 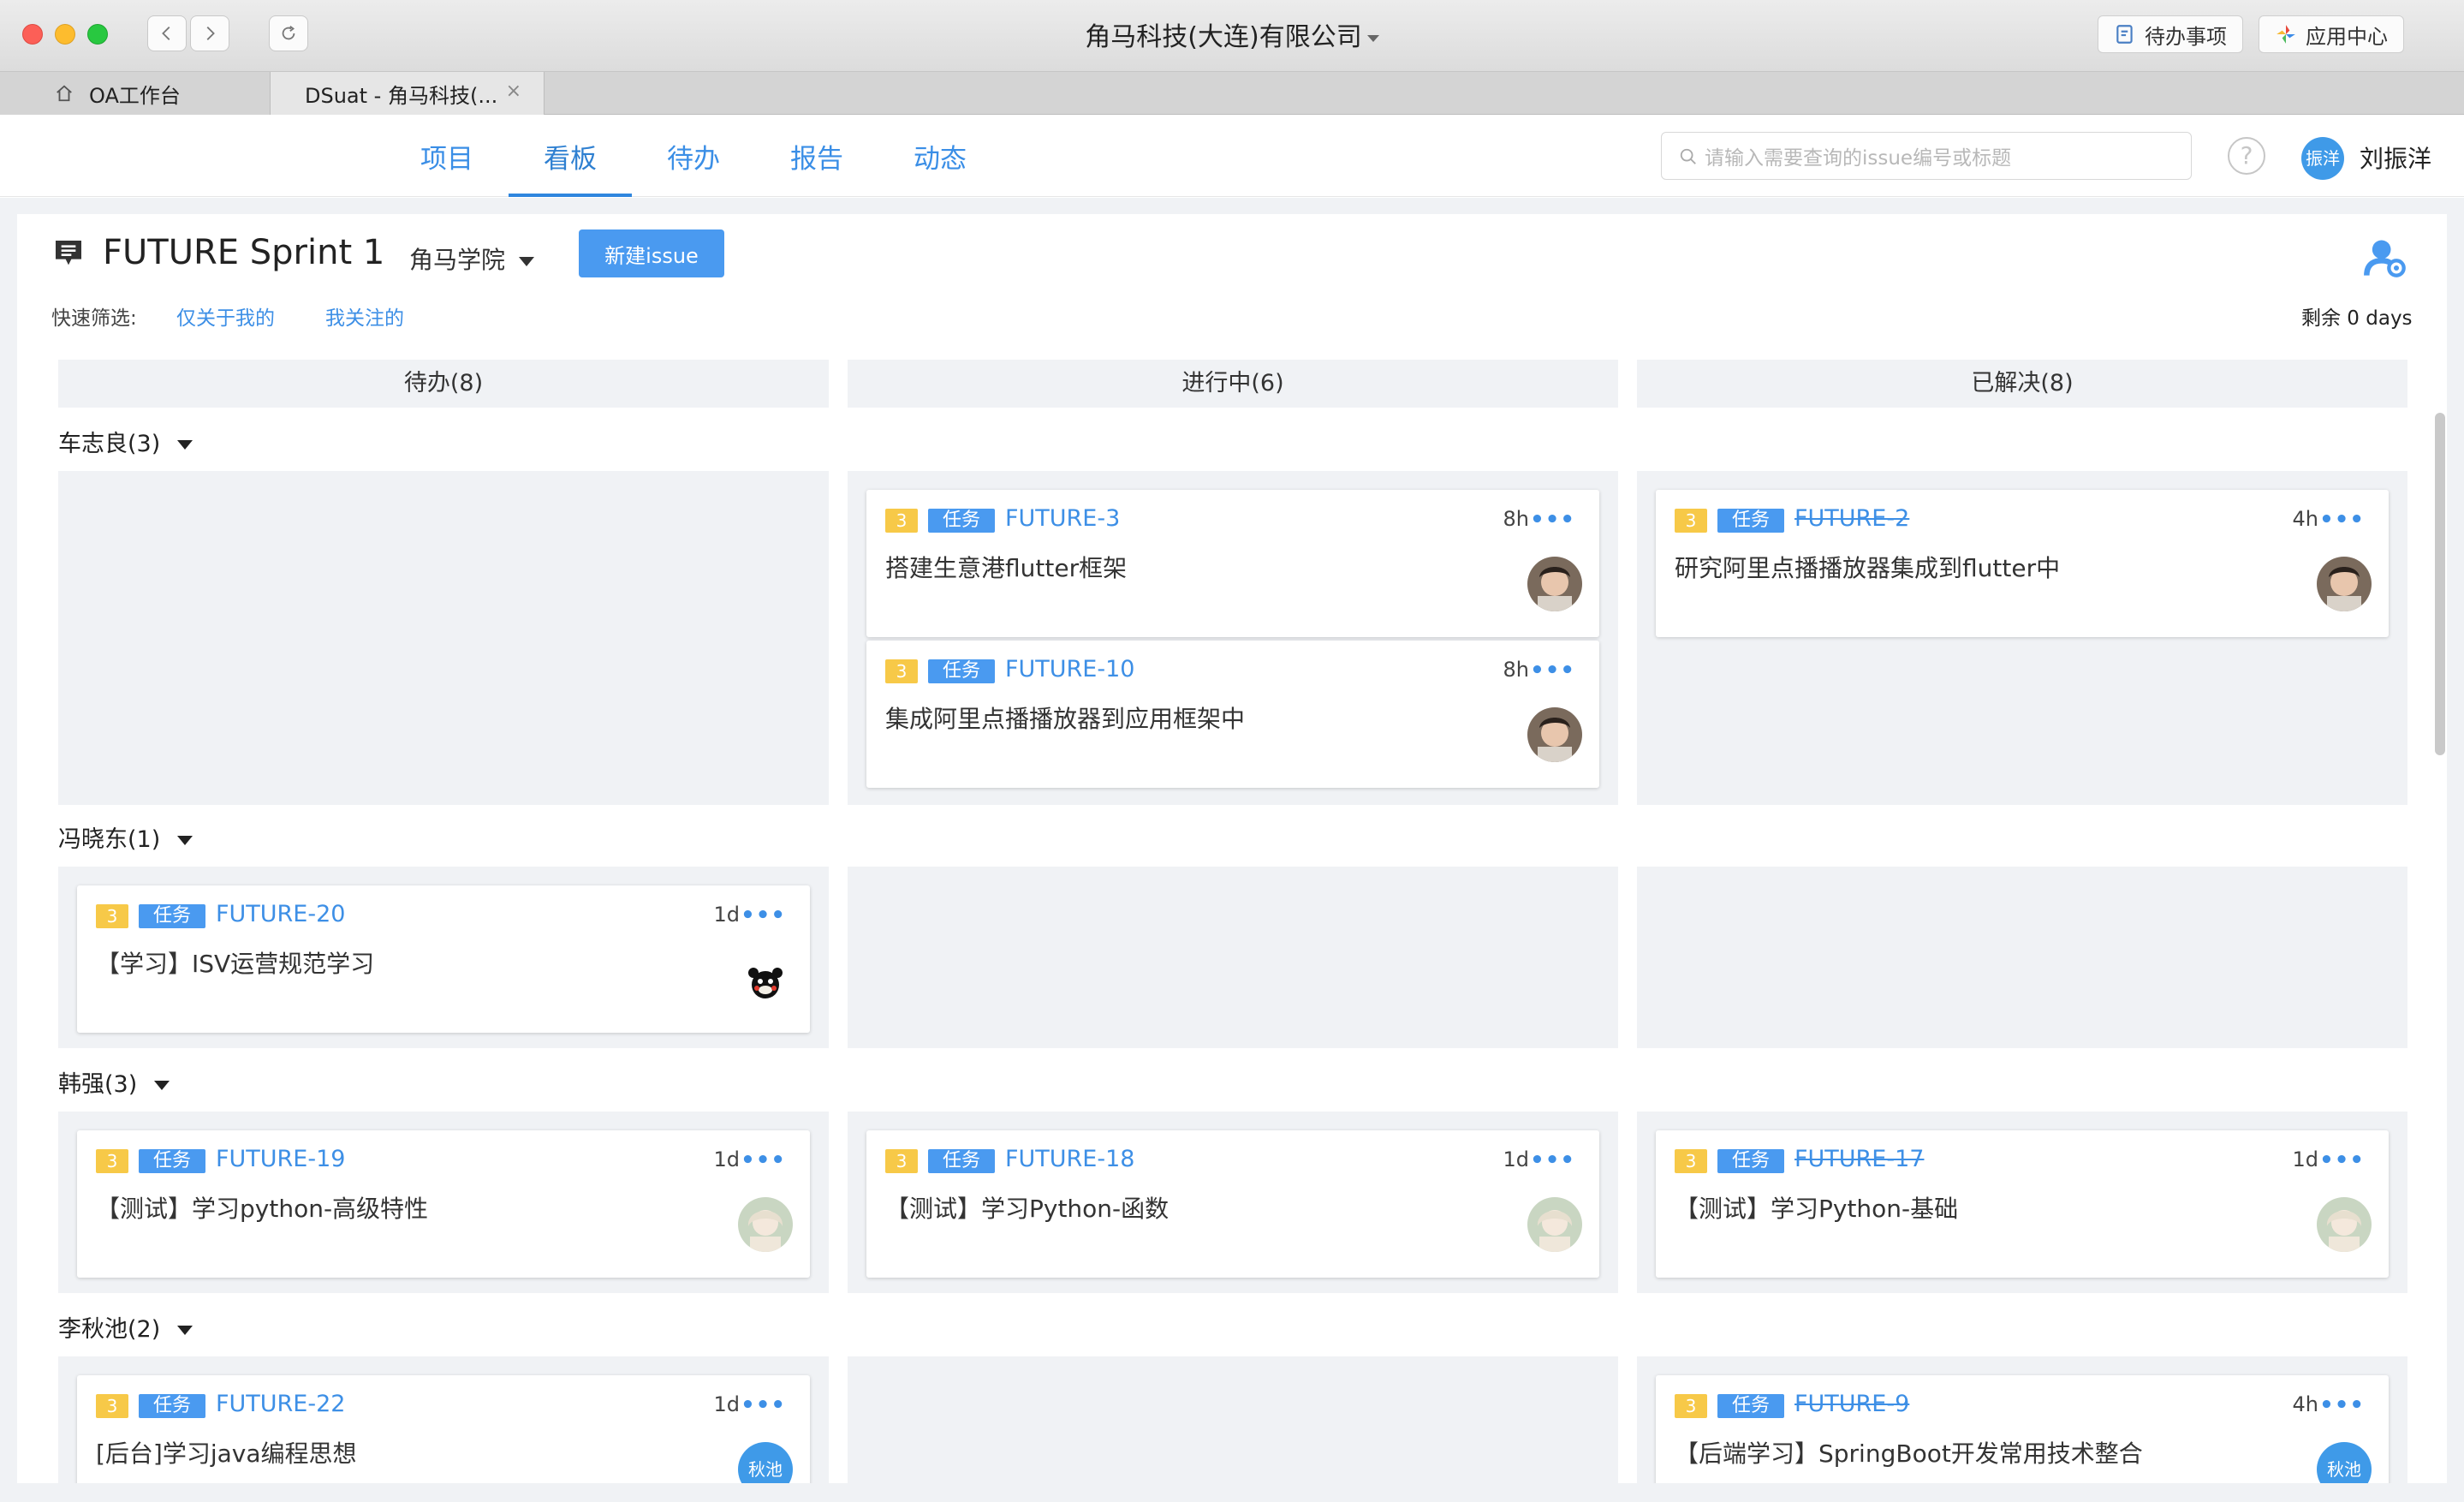 What do you see at coordinates (765, 1462) in the screenshot?
I see `assignee-avatar: 秋池` at bounding box center [765, 1462].